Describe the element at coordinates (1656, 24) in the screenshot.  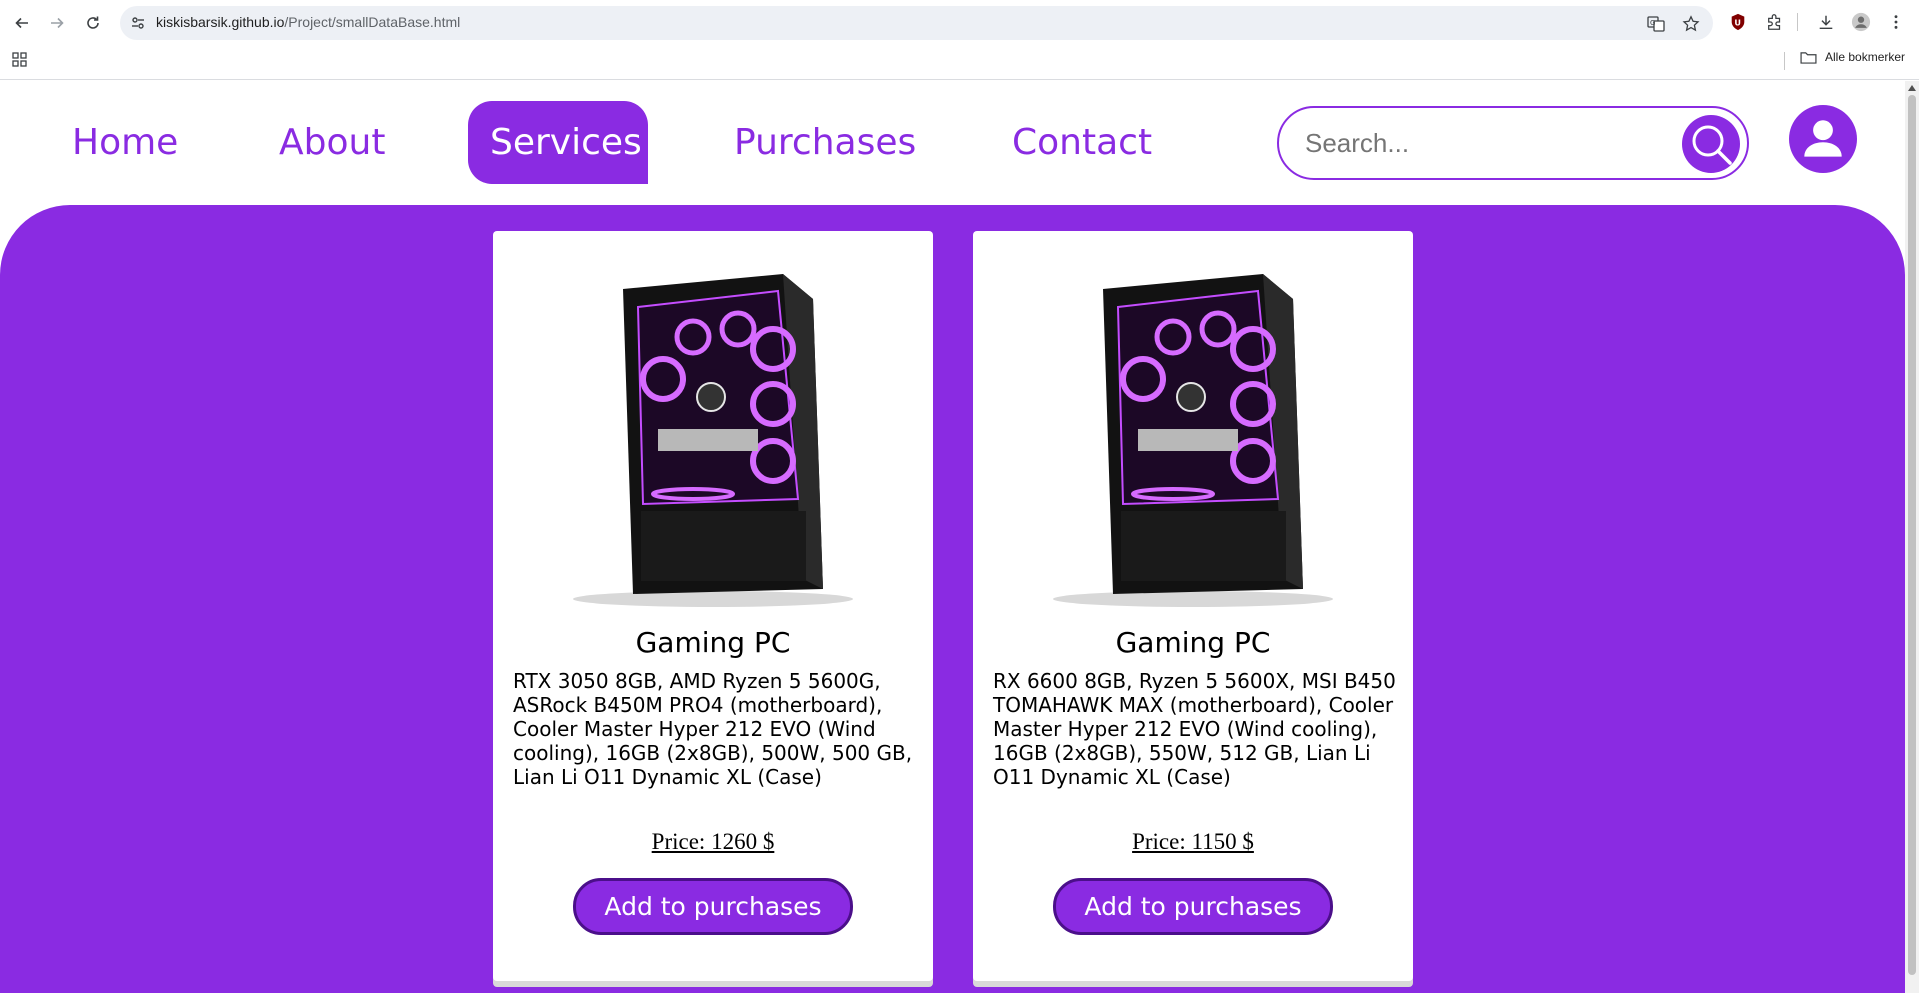
I see `translate-icon: G` at that location.